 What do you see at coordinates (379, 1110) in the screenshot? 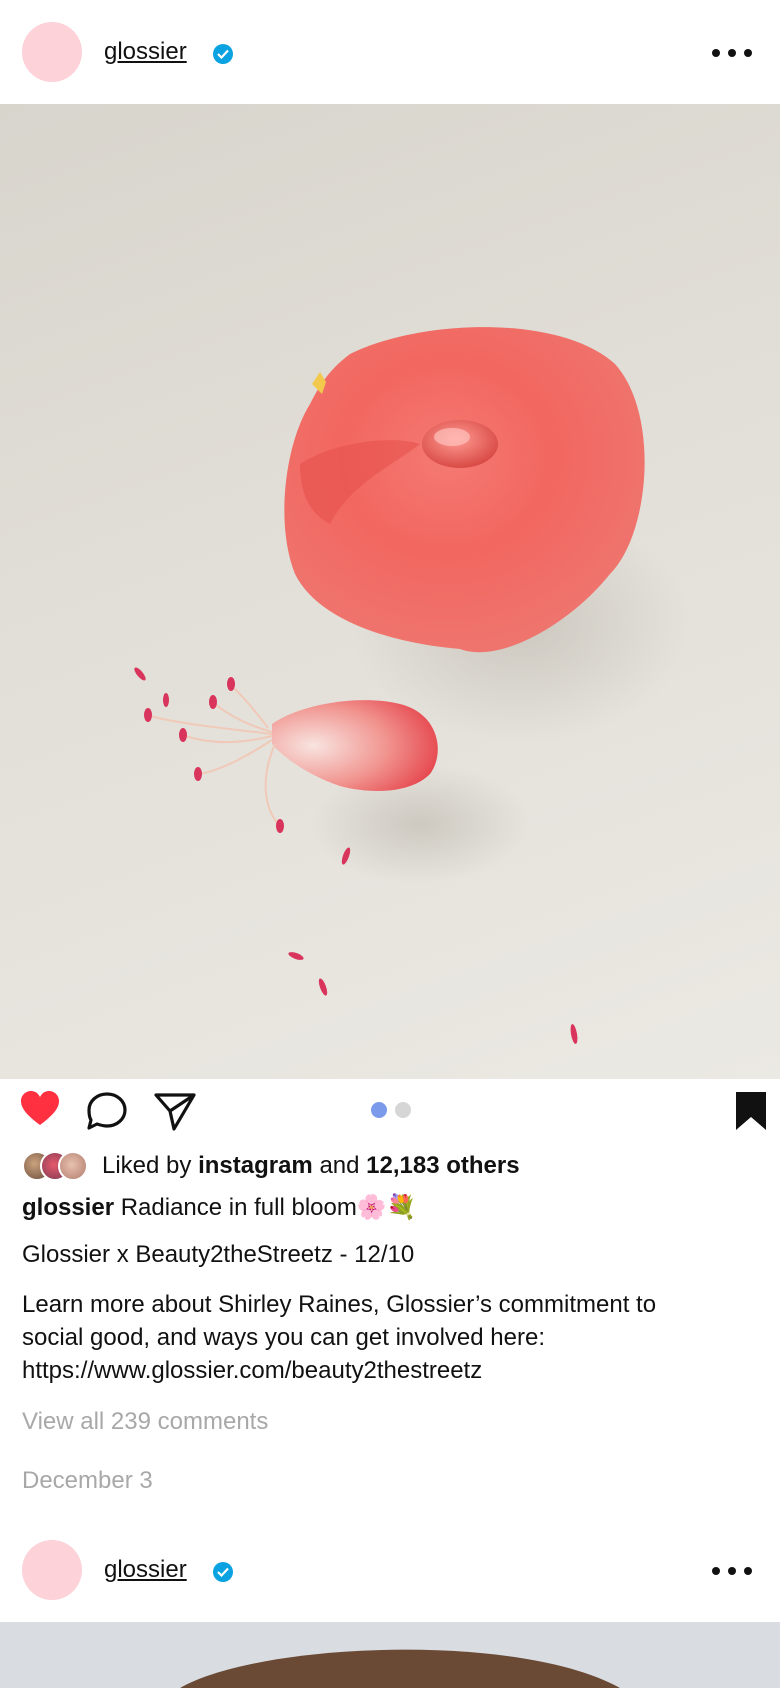
I see `carousel-dot-active` at bounding box center [379, 1110].